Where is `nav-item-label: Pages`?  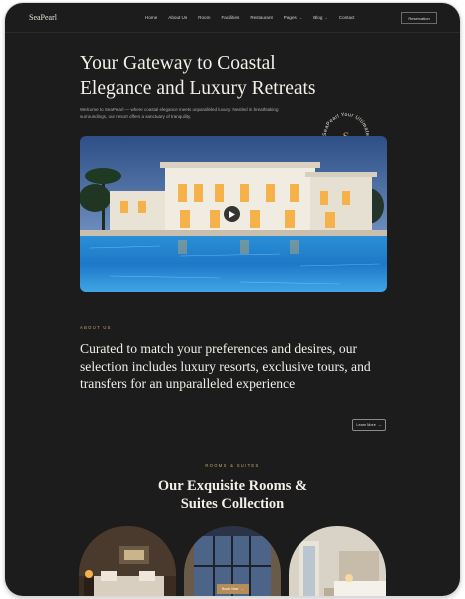
nav-item-label: Pages is located at coordinates (290, 17).